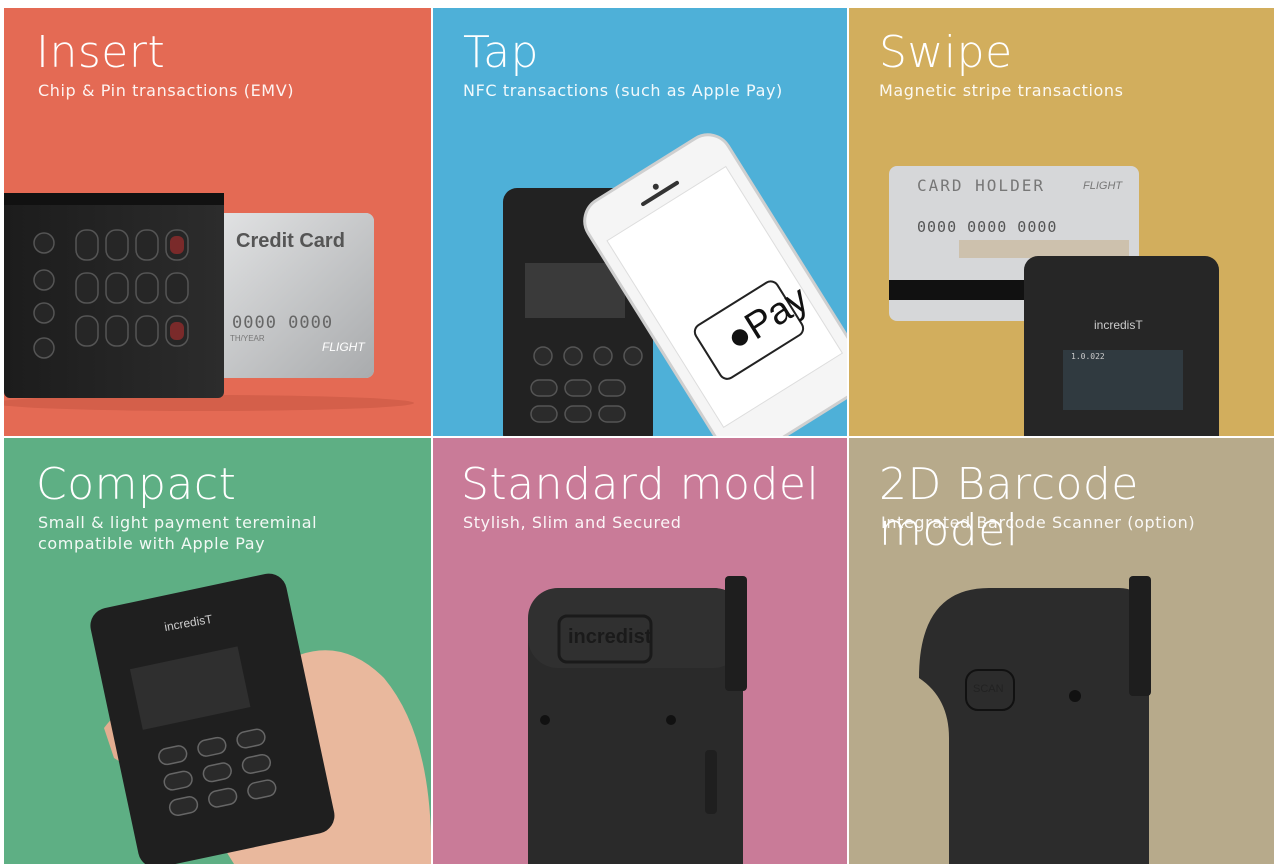 The width and height of the screenshot is (1278, 864). I want to click on device-brand: incredisT, so click(1118, 325).